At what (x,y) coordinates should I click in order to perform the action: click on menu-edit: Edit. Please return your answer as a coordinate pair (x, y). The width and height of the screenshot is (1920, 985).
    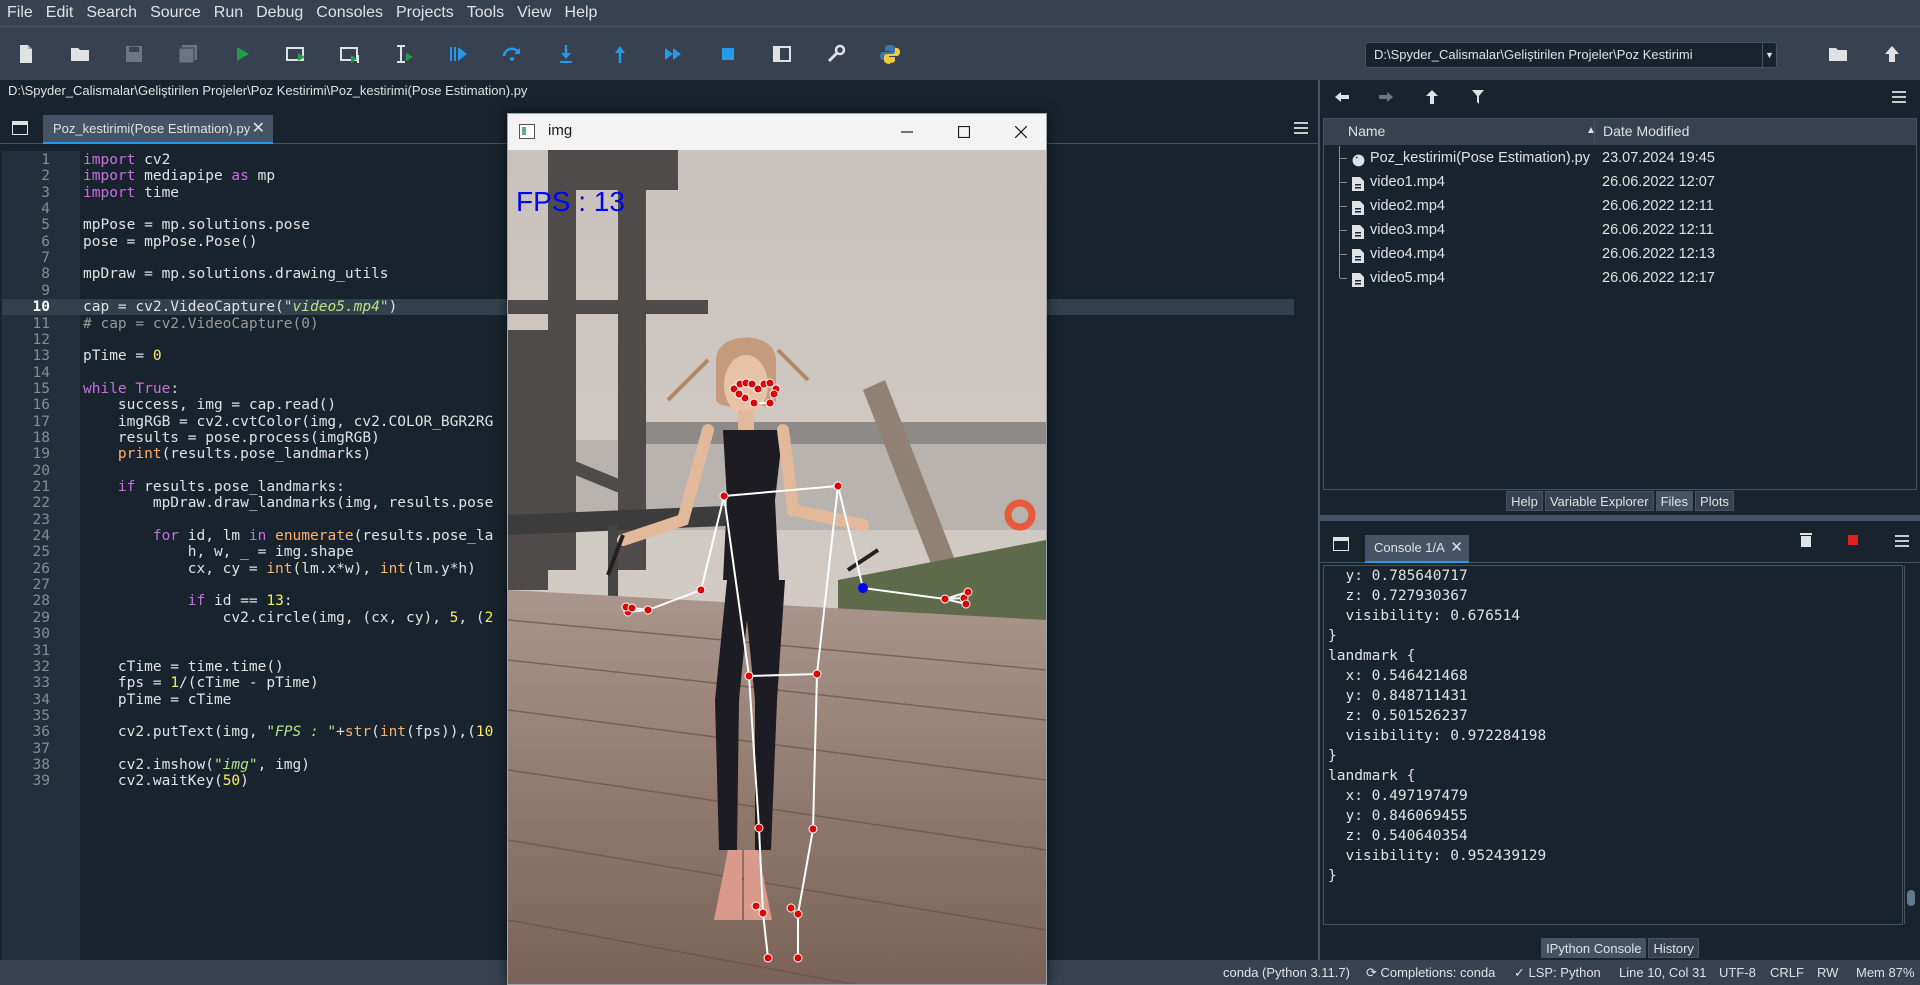
    Looking at the image, I should click on (59, 13).